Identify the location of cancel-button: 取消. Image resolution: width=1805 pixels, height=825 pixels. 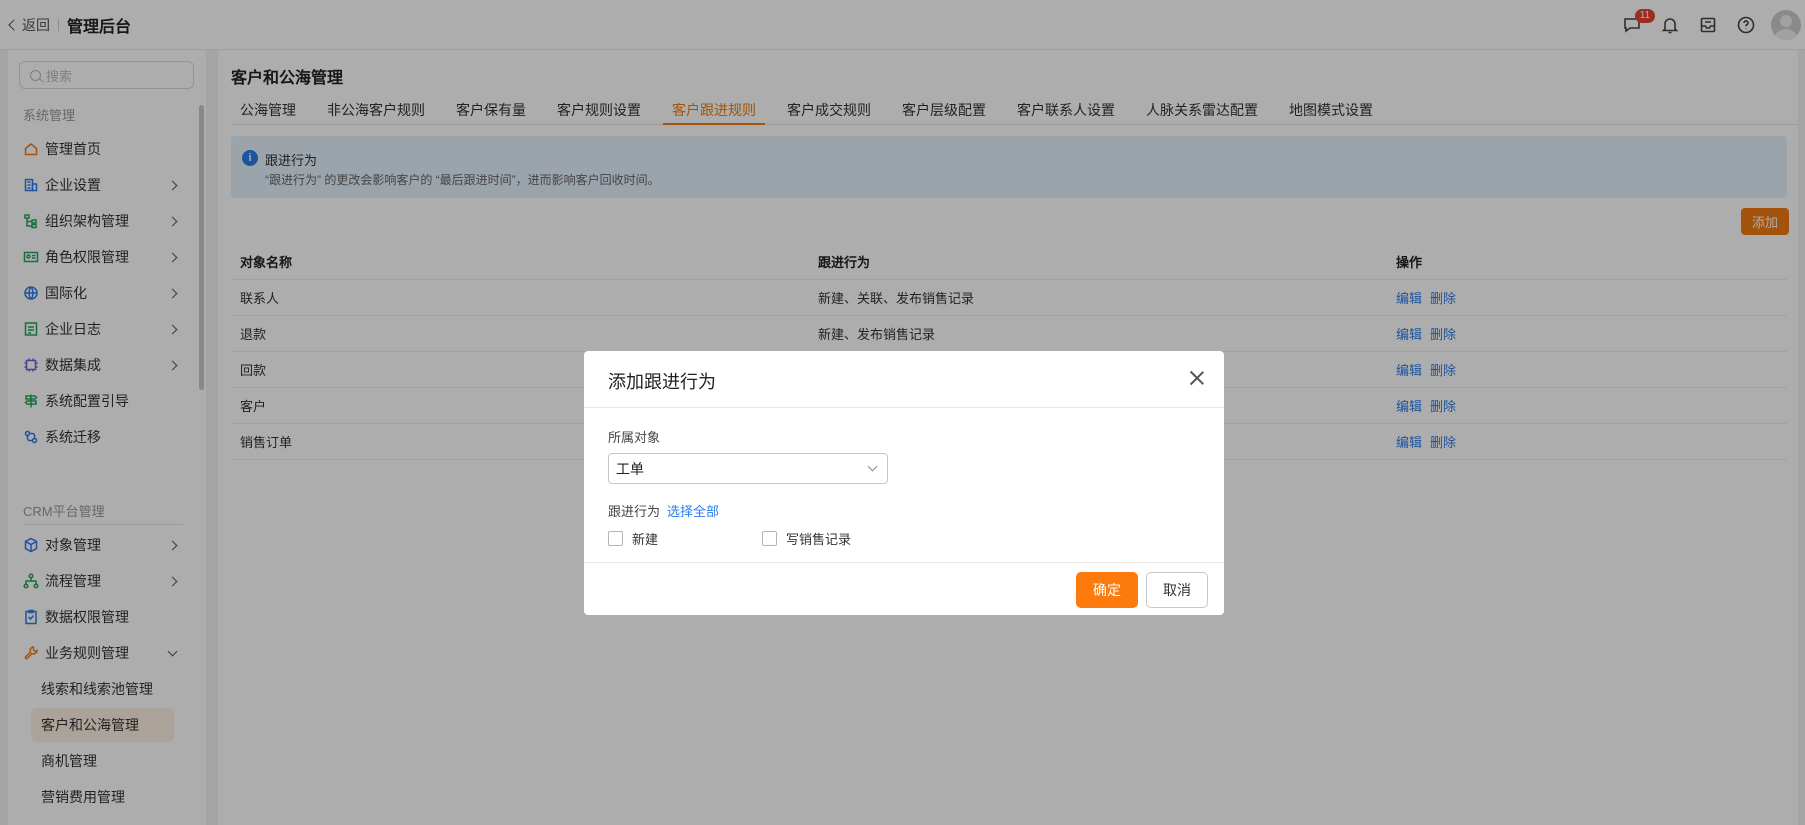
(1177, 590).